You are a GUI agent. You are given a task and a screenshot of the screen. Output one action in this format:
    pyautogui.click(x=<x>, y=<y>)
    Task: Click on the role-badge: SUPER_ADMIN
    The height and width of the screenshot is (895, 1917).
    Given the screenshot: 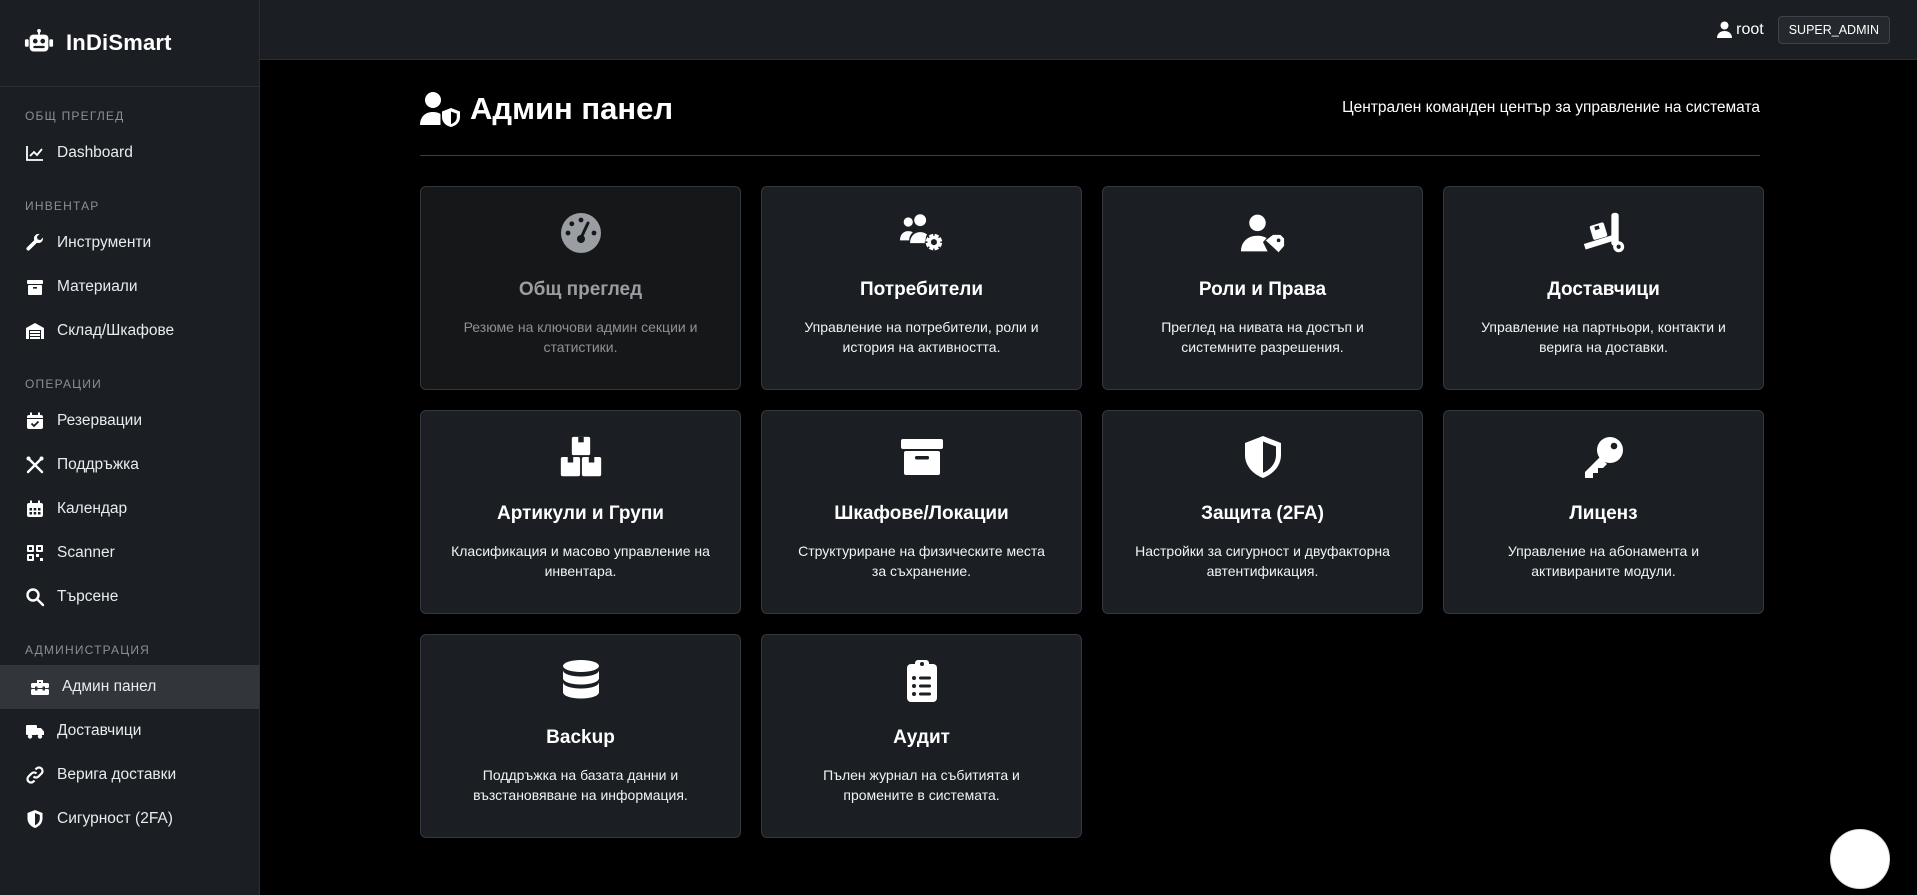 What is the action you would take?
    pyautogui.click(x=1833, y=29)
    